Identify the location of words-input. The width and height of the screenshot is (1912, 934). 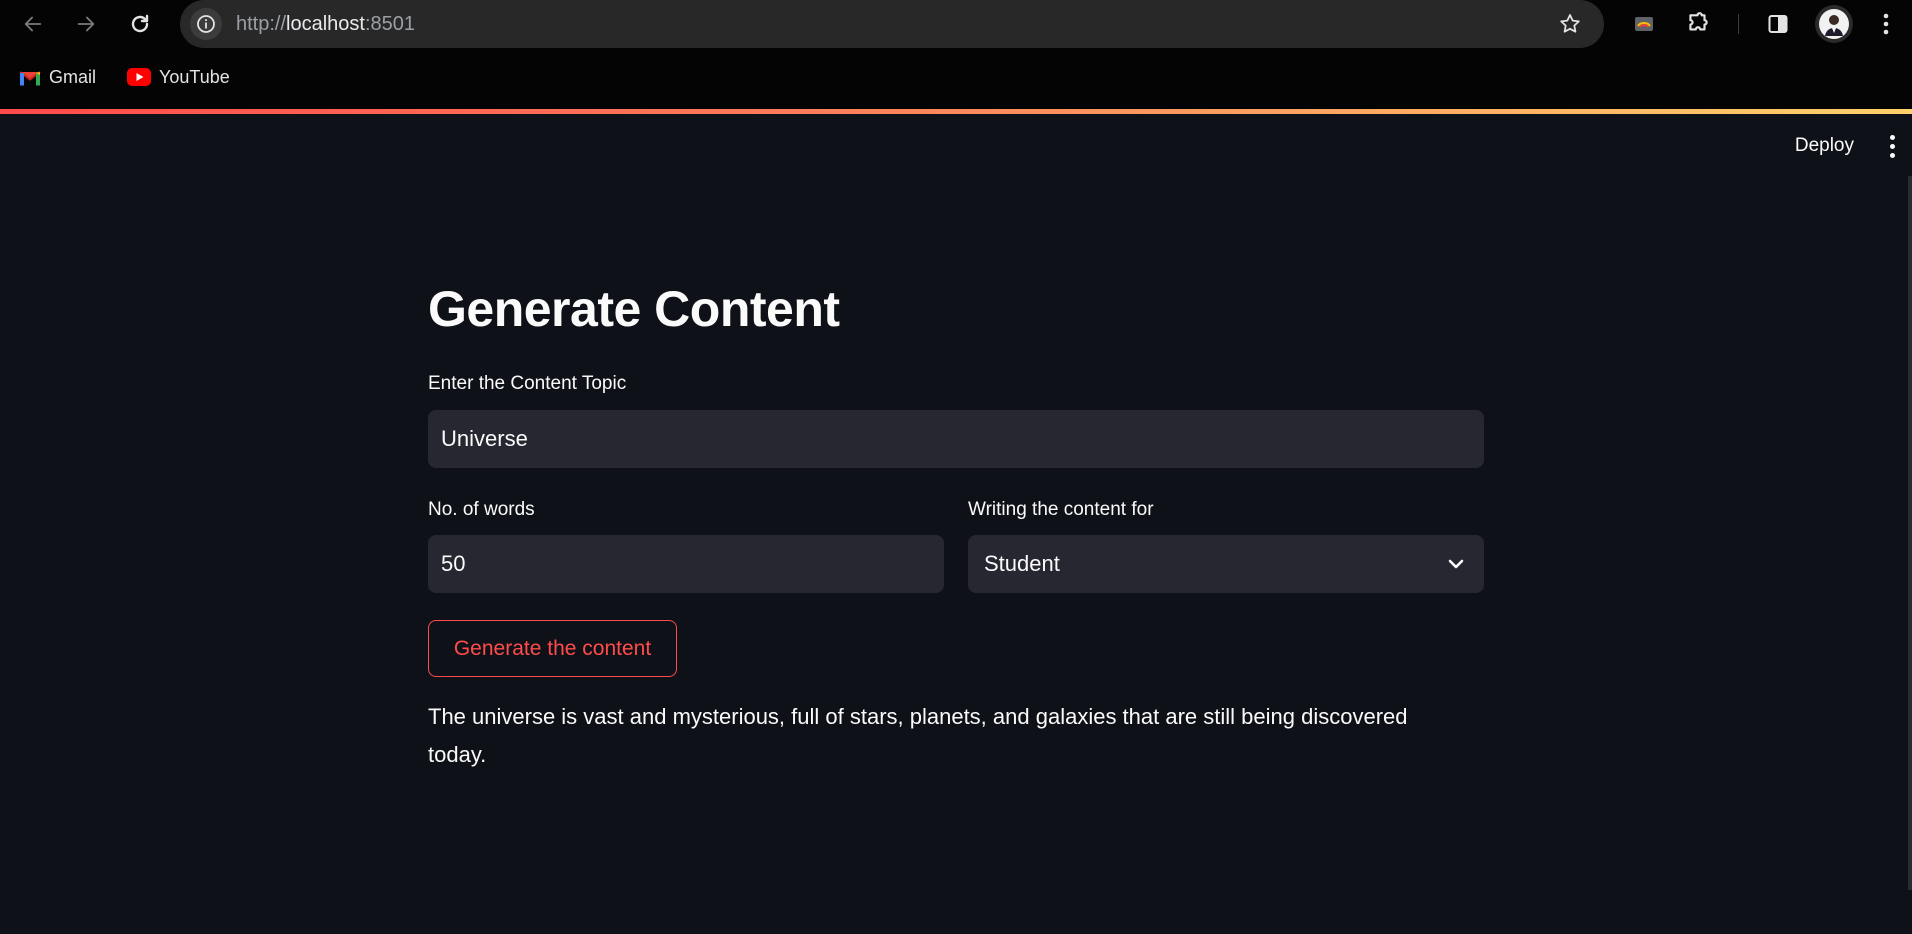
(686, 564).